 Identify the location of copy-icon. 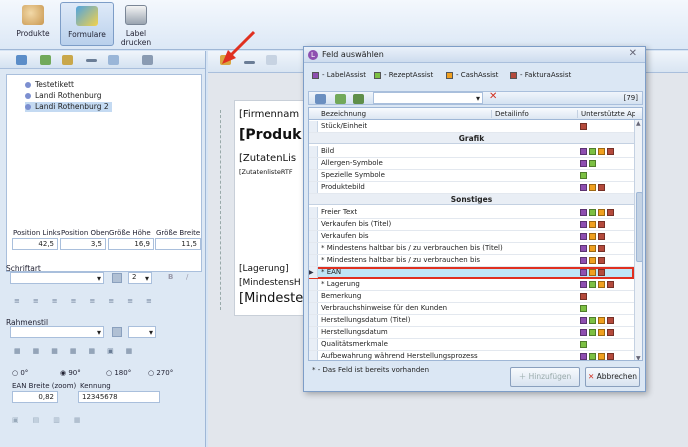
(45, 60).